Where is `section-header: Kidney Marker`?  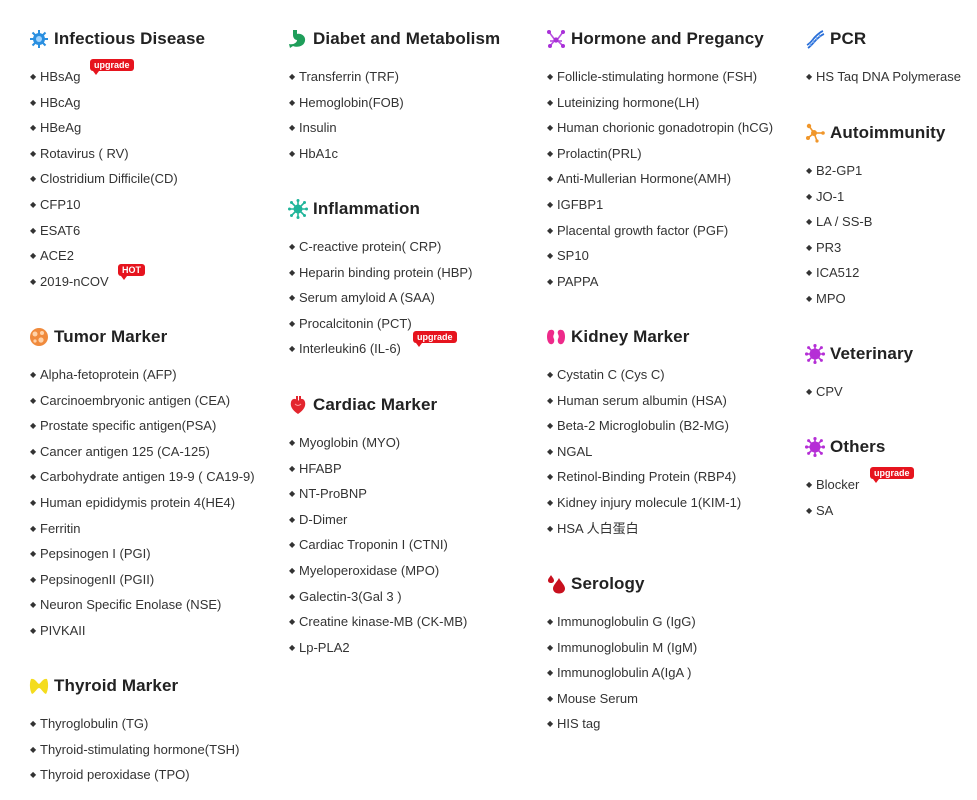
section-header: Kidney Marker is located at coordinates (676, 337).